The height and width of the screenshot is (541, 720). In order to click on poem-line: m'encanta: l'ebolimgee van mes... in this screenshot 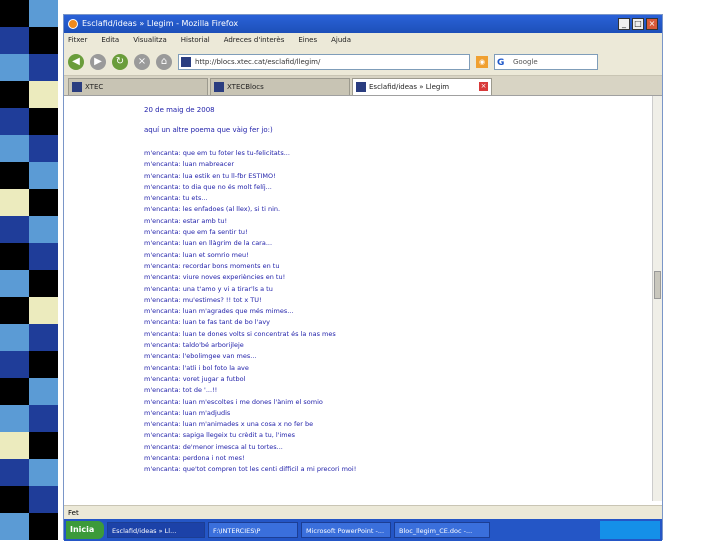, I will do `click(200, 356)`.